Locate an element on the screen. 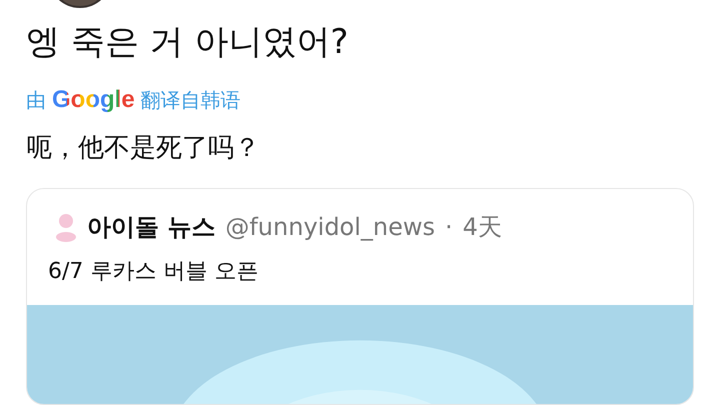 The width and height of the screenshot is (720, 405). person-icon is located at coordinates (66, 227).